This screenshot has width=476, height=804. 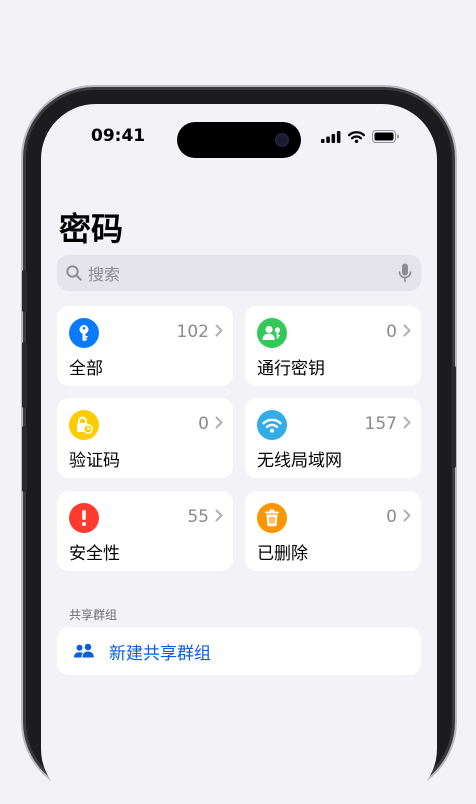 What do you see at coordinates (91, 229) in the screenshot?
I see `page-title: 密码` at bounding box center [91, 229].